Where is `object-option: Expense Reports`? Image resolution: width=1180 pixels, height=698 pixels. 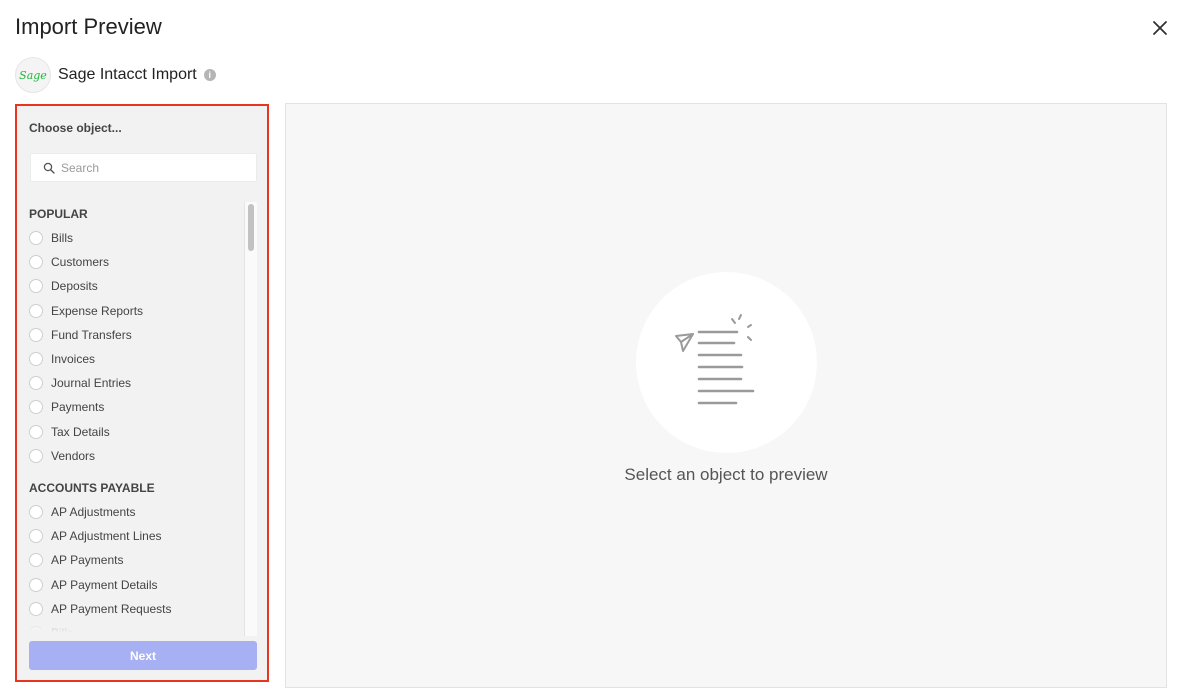
object-option: Expense Reports is located at coordinates (136, 311).